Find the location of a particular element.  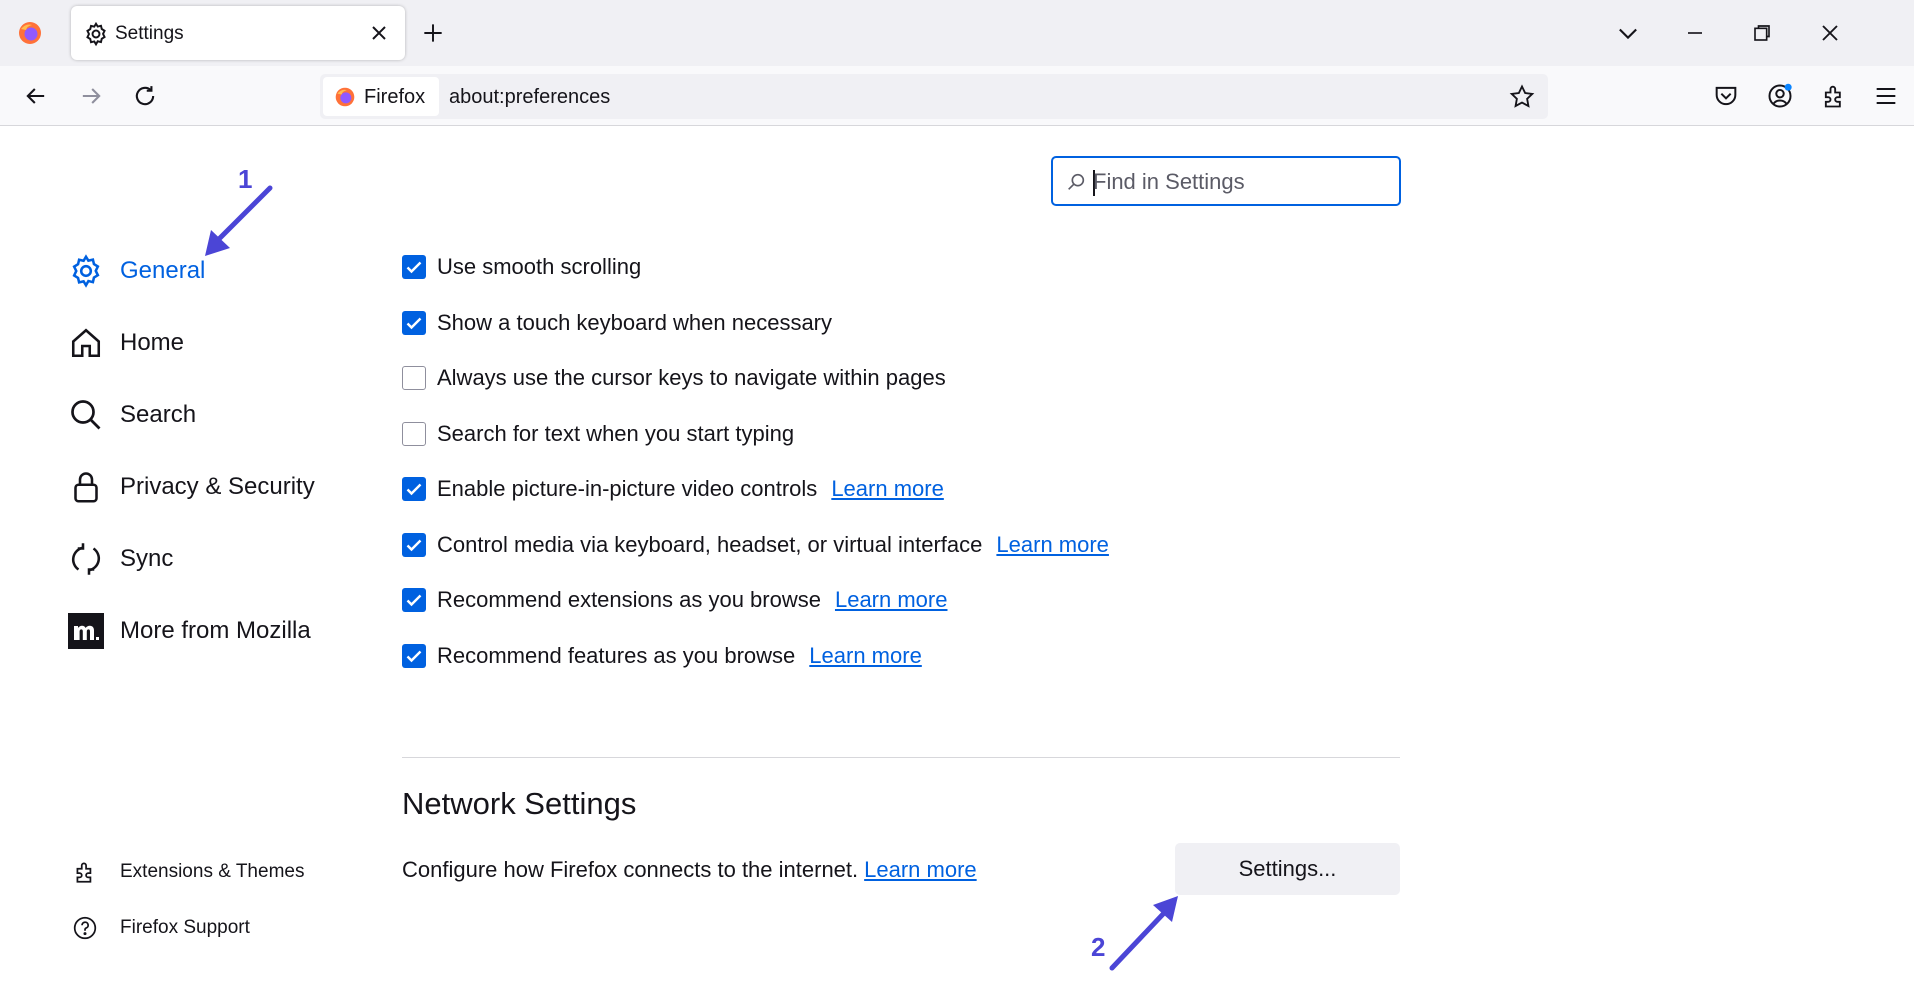

option-search-while-typing: Search for text when you start typing is located at coordinates (598, 434).